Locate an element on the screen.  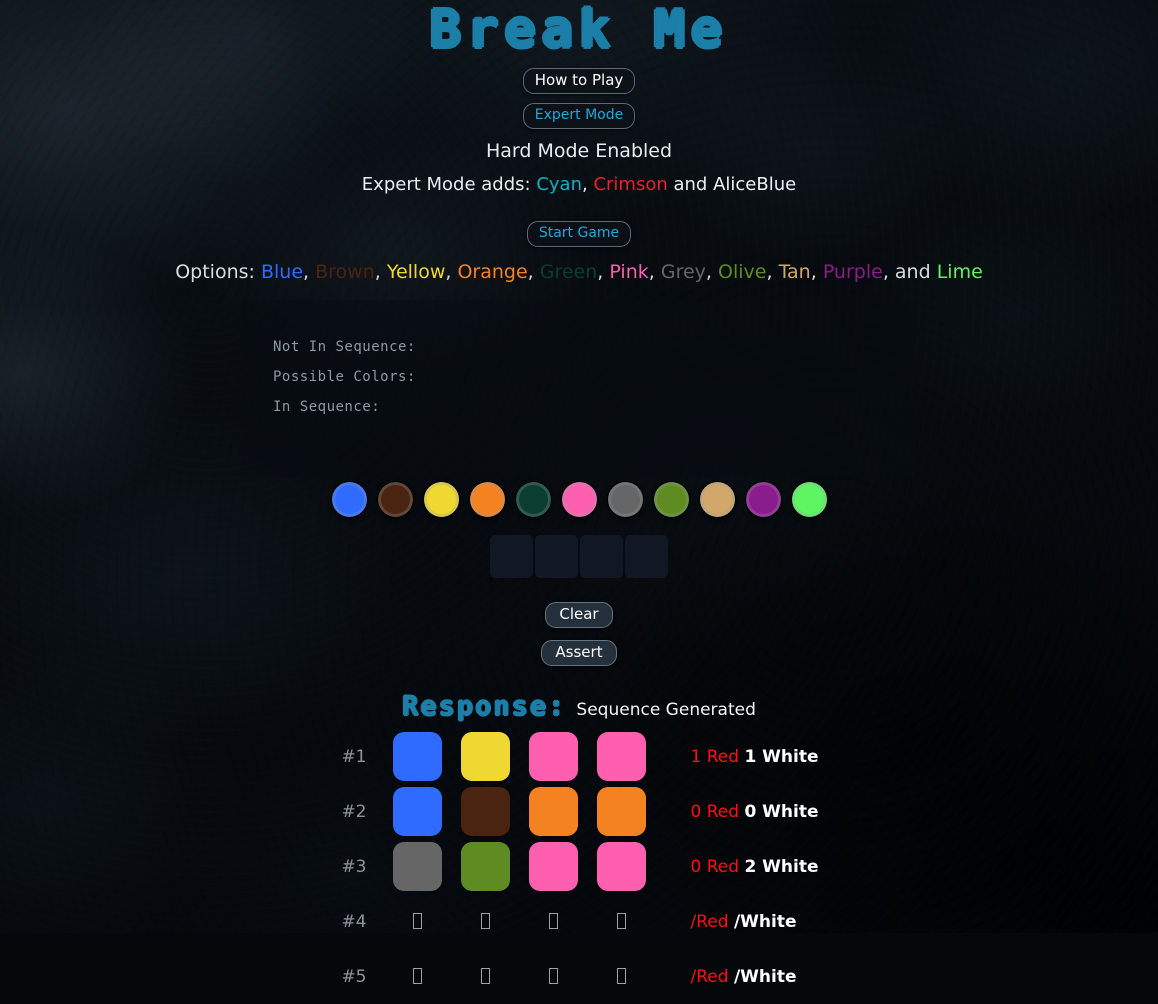
clear-button: Clear is located at coordinates (579, 615).